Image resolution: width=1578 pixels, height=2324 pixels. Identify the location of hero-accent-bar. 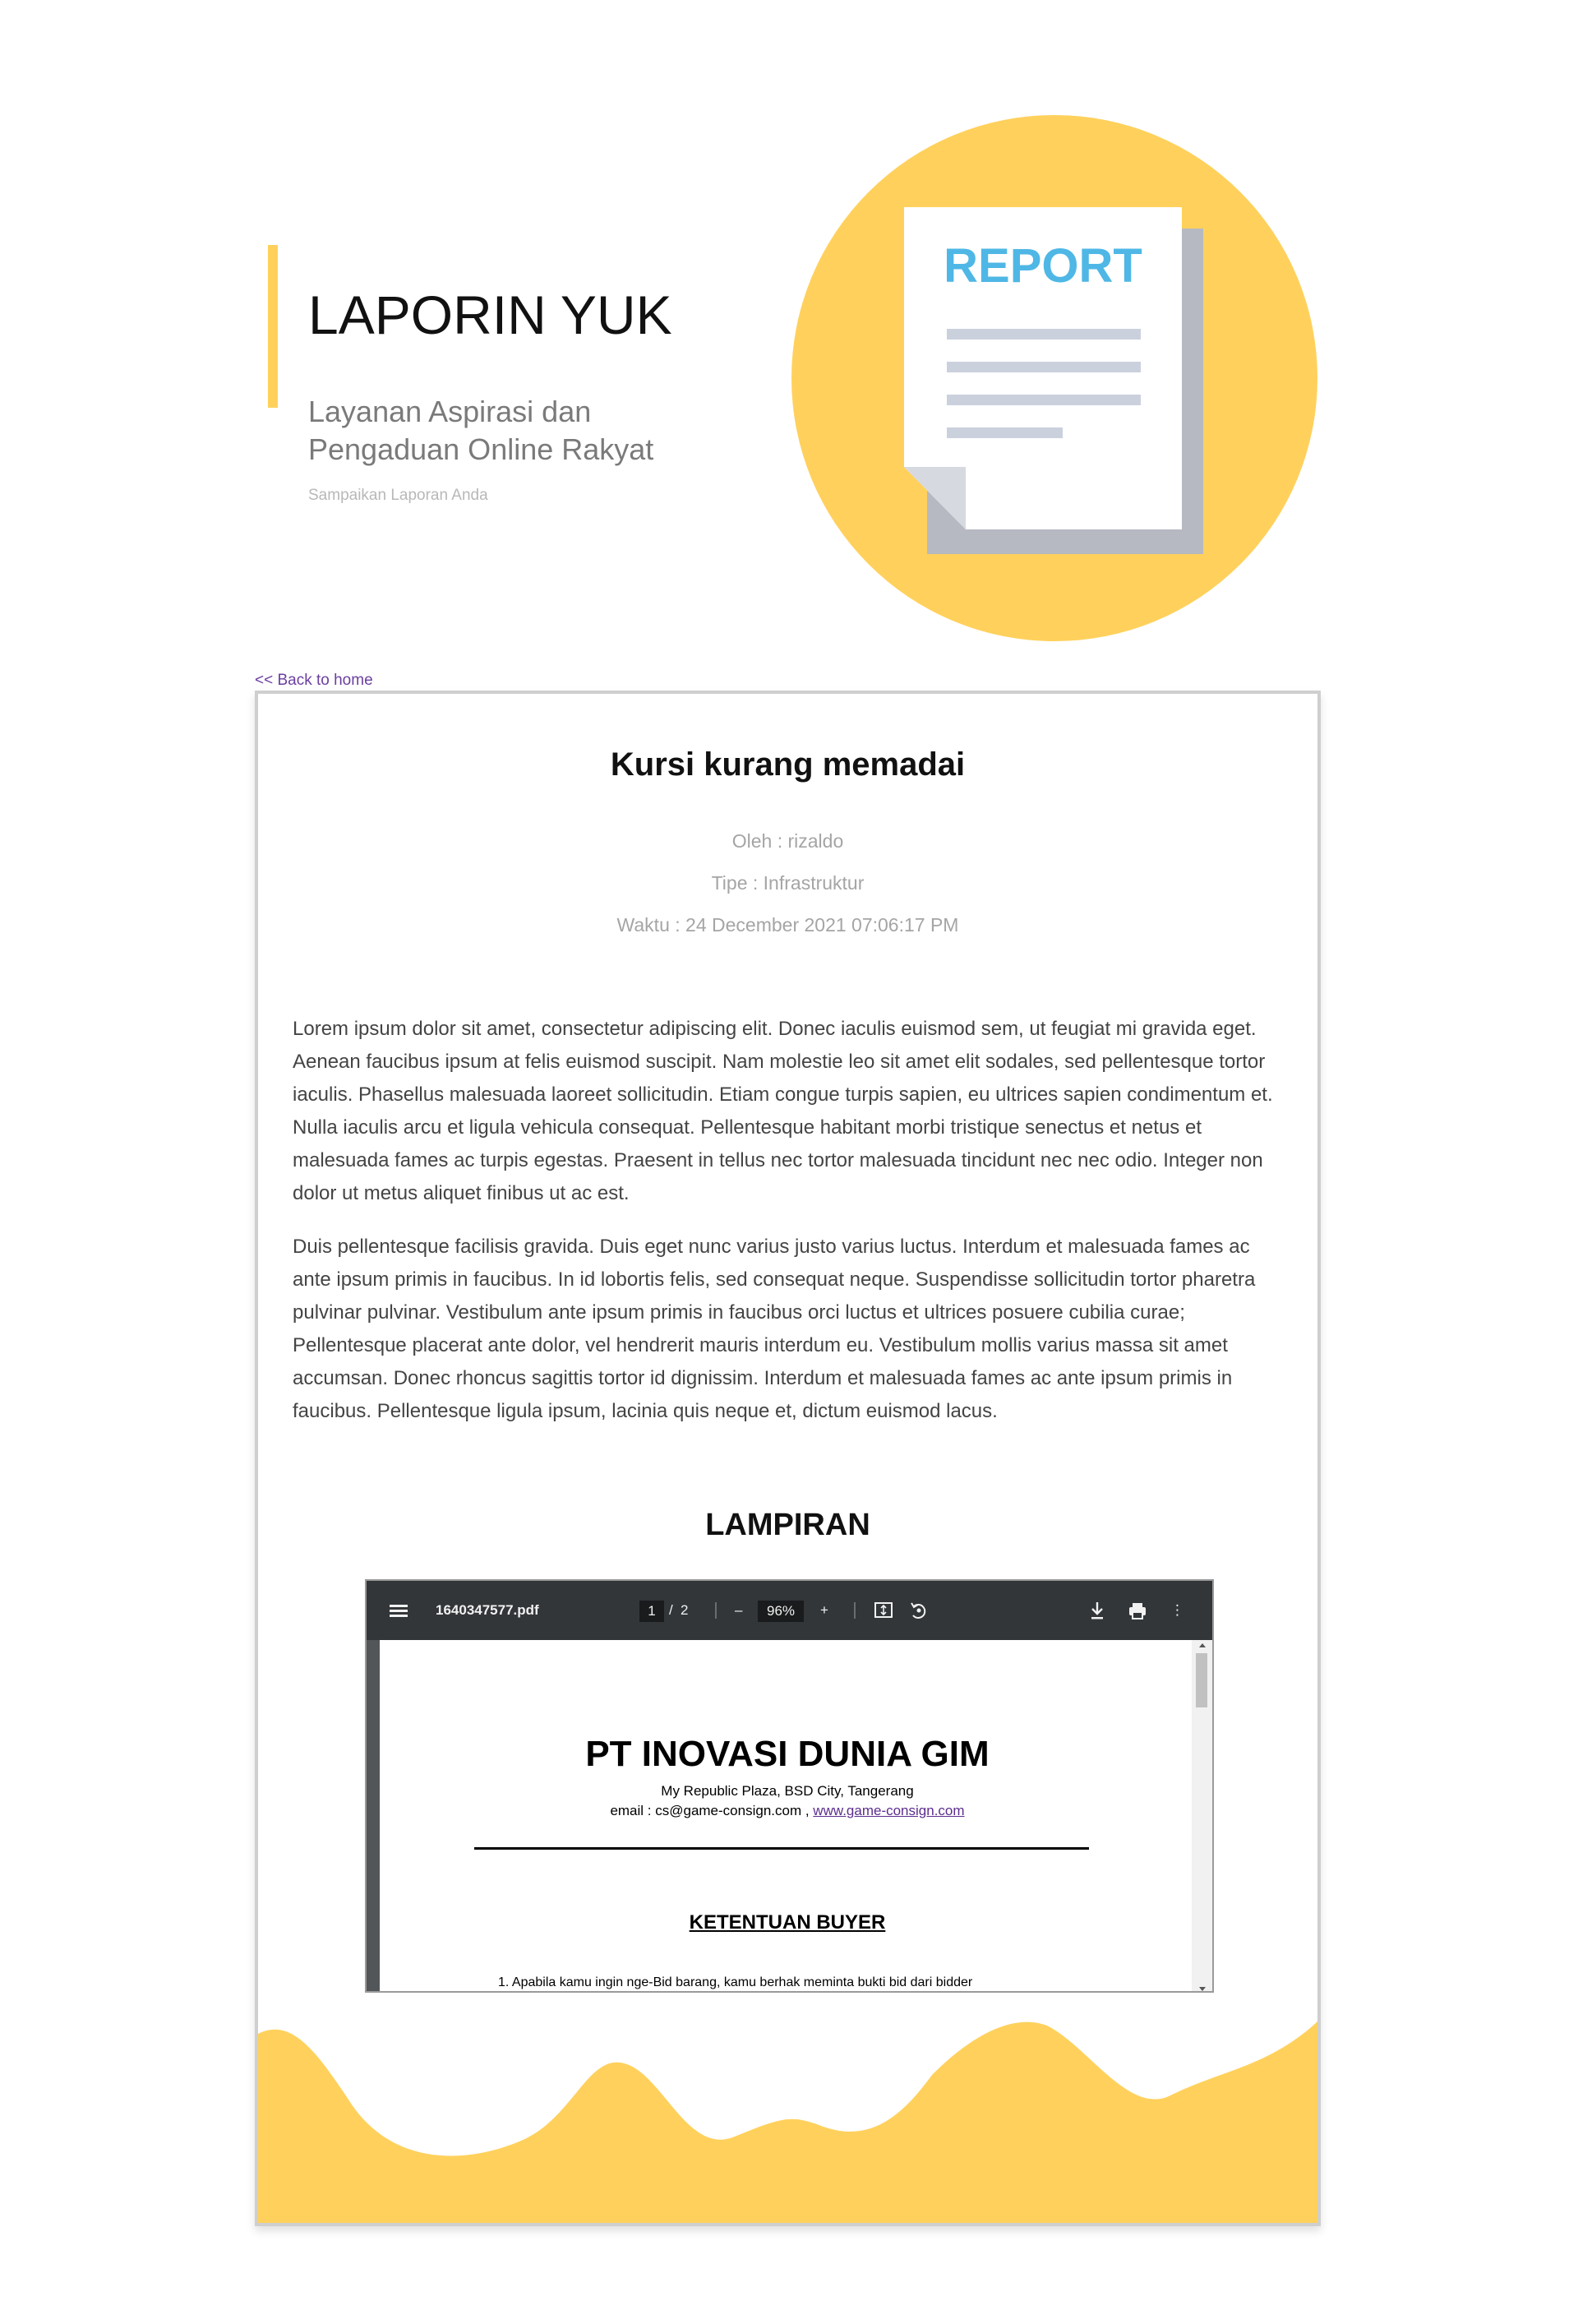
(273, 326).